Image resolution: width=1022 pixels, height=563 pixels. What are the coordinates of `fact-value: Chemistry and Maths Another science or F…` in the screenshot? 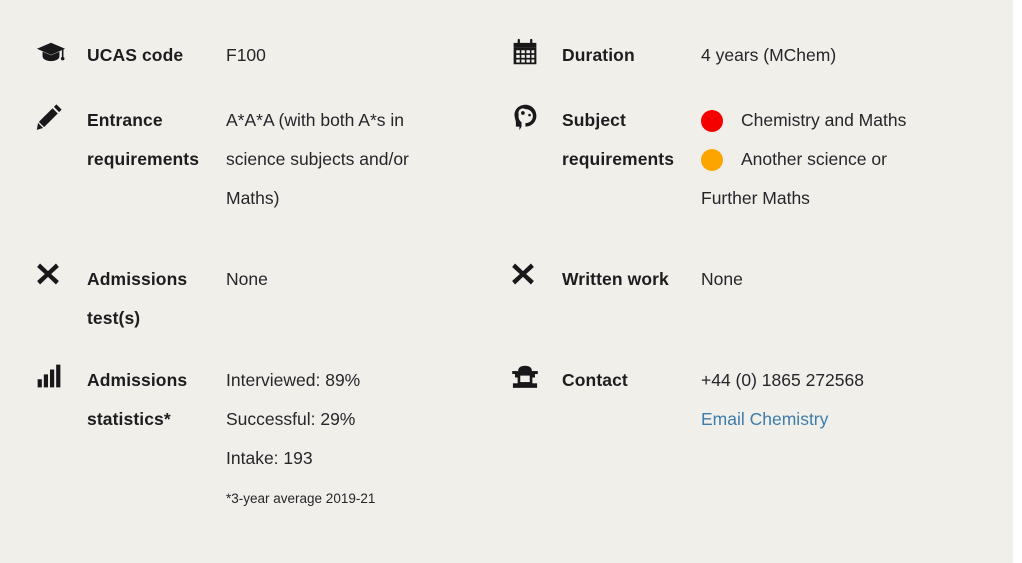 It's located at (841, 159).